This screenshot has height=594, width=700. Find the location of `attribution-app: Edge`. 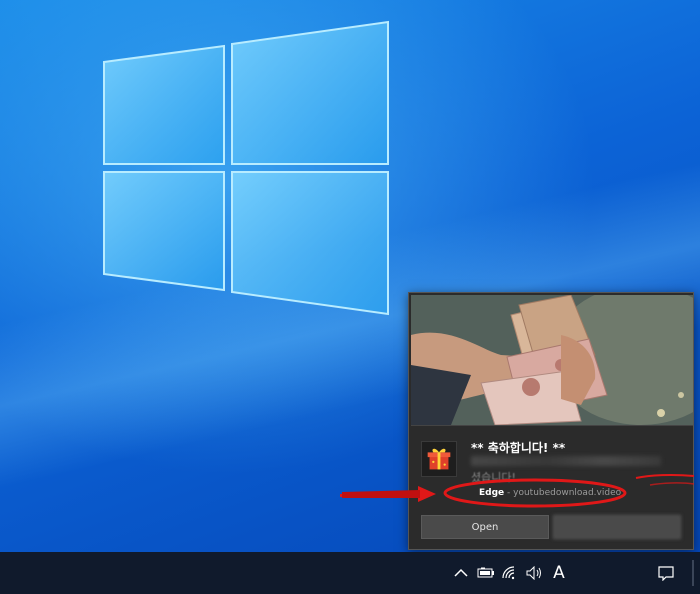

attribution-app: Edge is located at coordinates (492, 493).